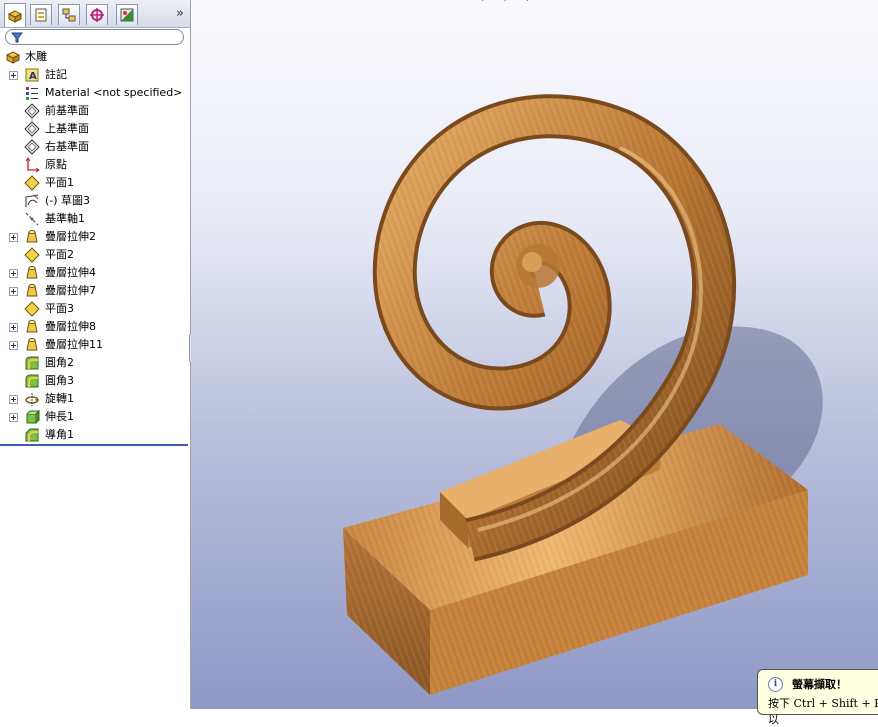 This screenshot has width=878, height=727. I want to click on tree-item-label: 前基準面, so click(67, 110).